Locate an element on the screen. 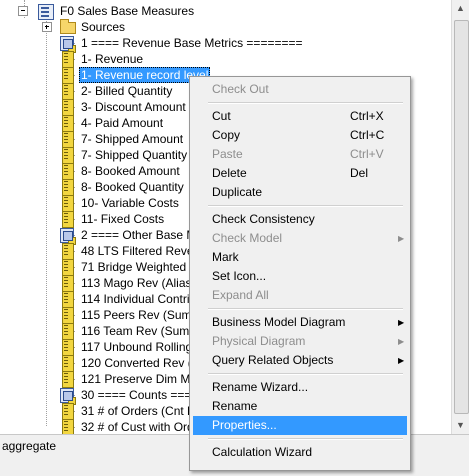 The height and width of the screenshot is (476, 469). menu-item-label: Check Model is located at coordinates (247, 238).